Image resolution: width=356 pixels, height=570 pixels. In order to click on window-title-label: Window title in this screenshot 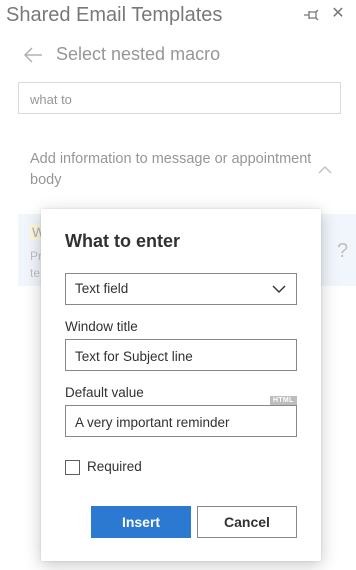, I will do `click(101, 326)`.